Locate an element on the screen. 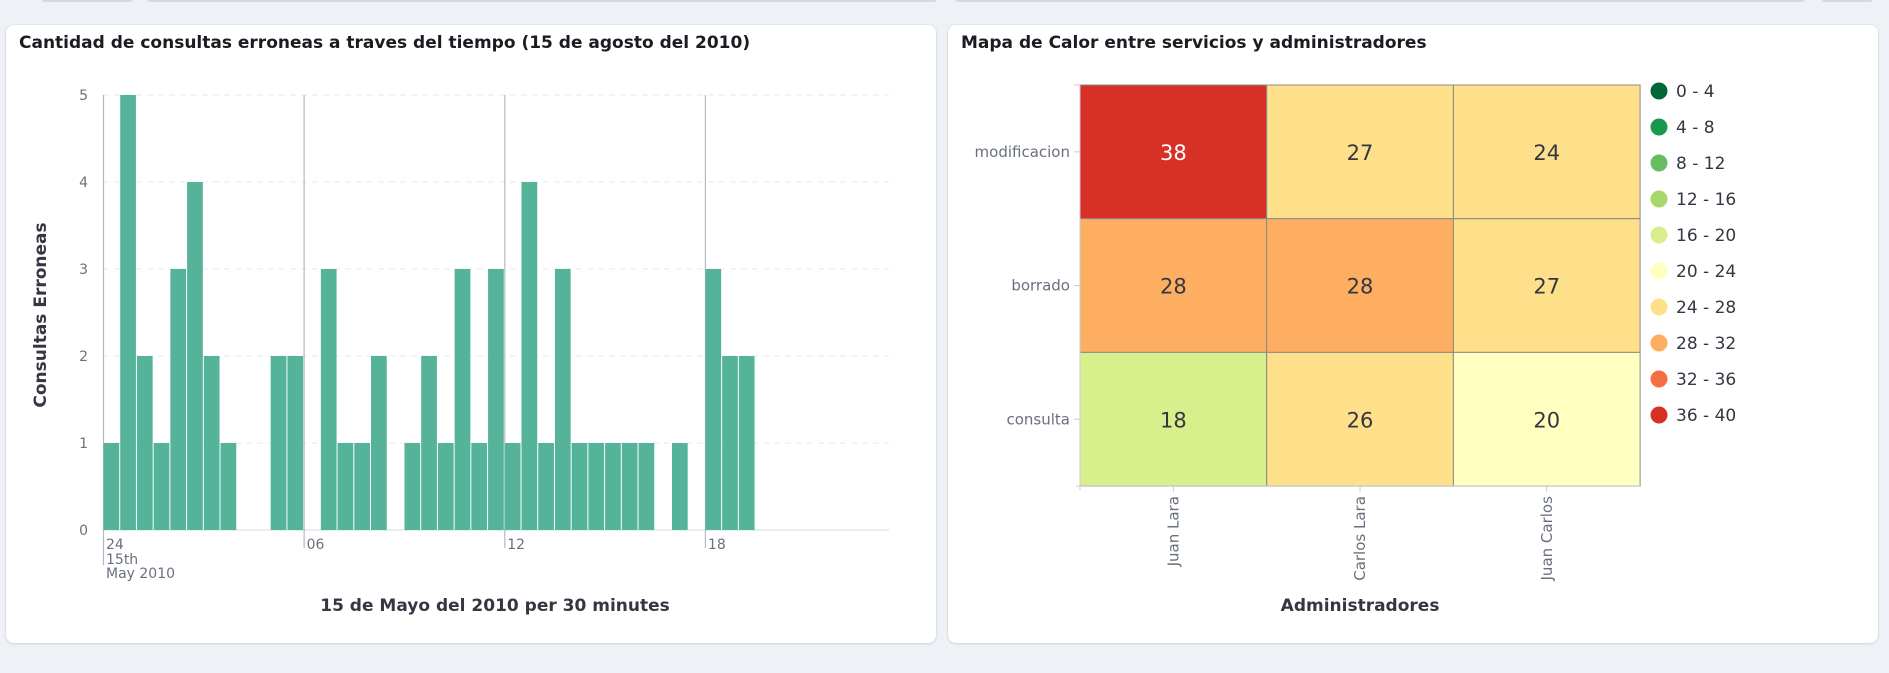  y-tick-label: modificacion is located at coordinates (1022, 152).